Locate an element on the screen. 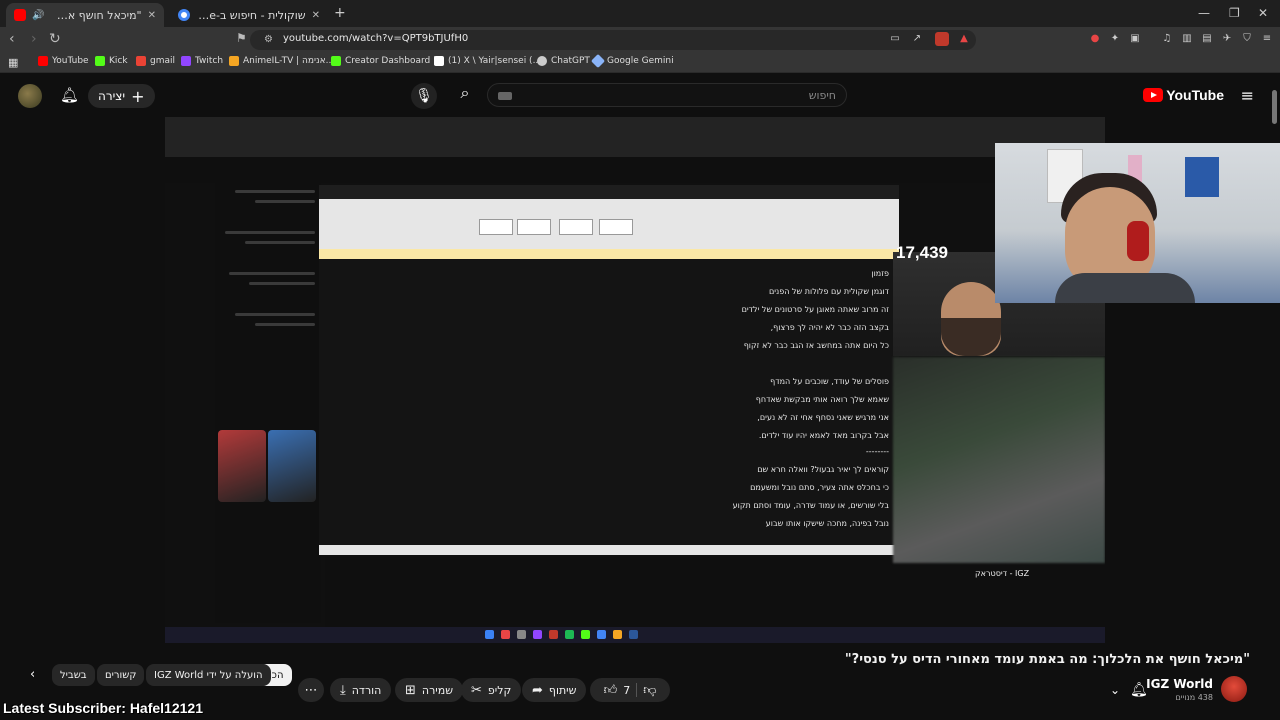 The height and width of the screenshot is (720, 1280). bookmark-gemini: Google Gemini is located at coordinates (632, 61).